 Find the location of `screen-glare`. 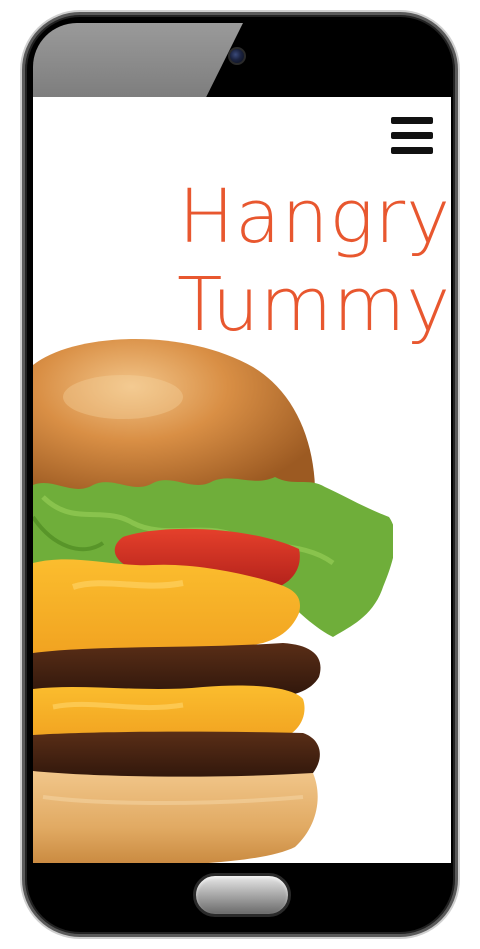

screen-glare is located at coordinates (138, 61).